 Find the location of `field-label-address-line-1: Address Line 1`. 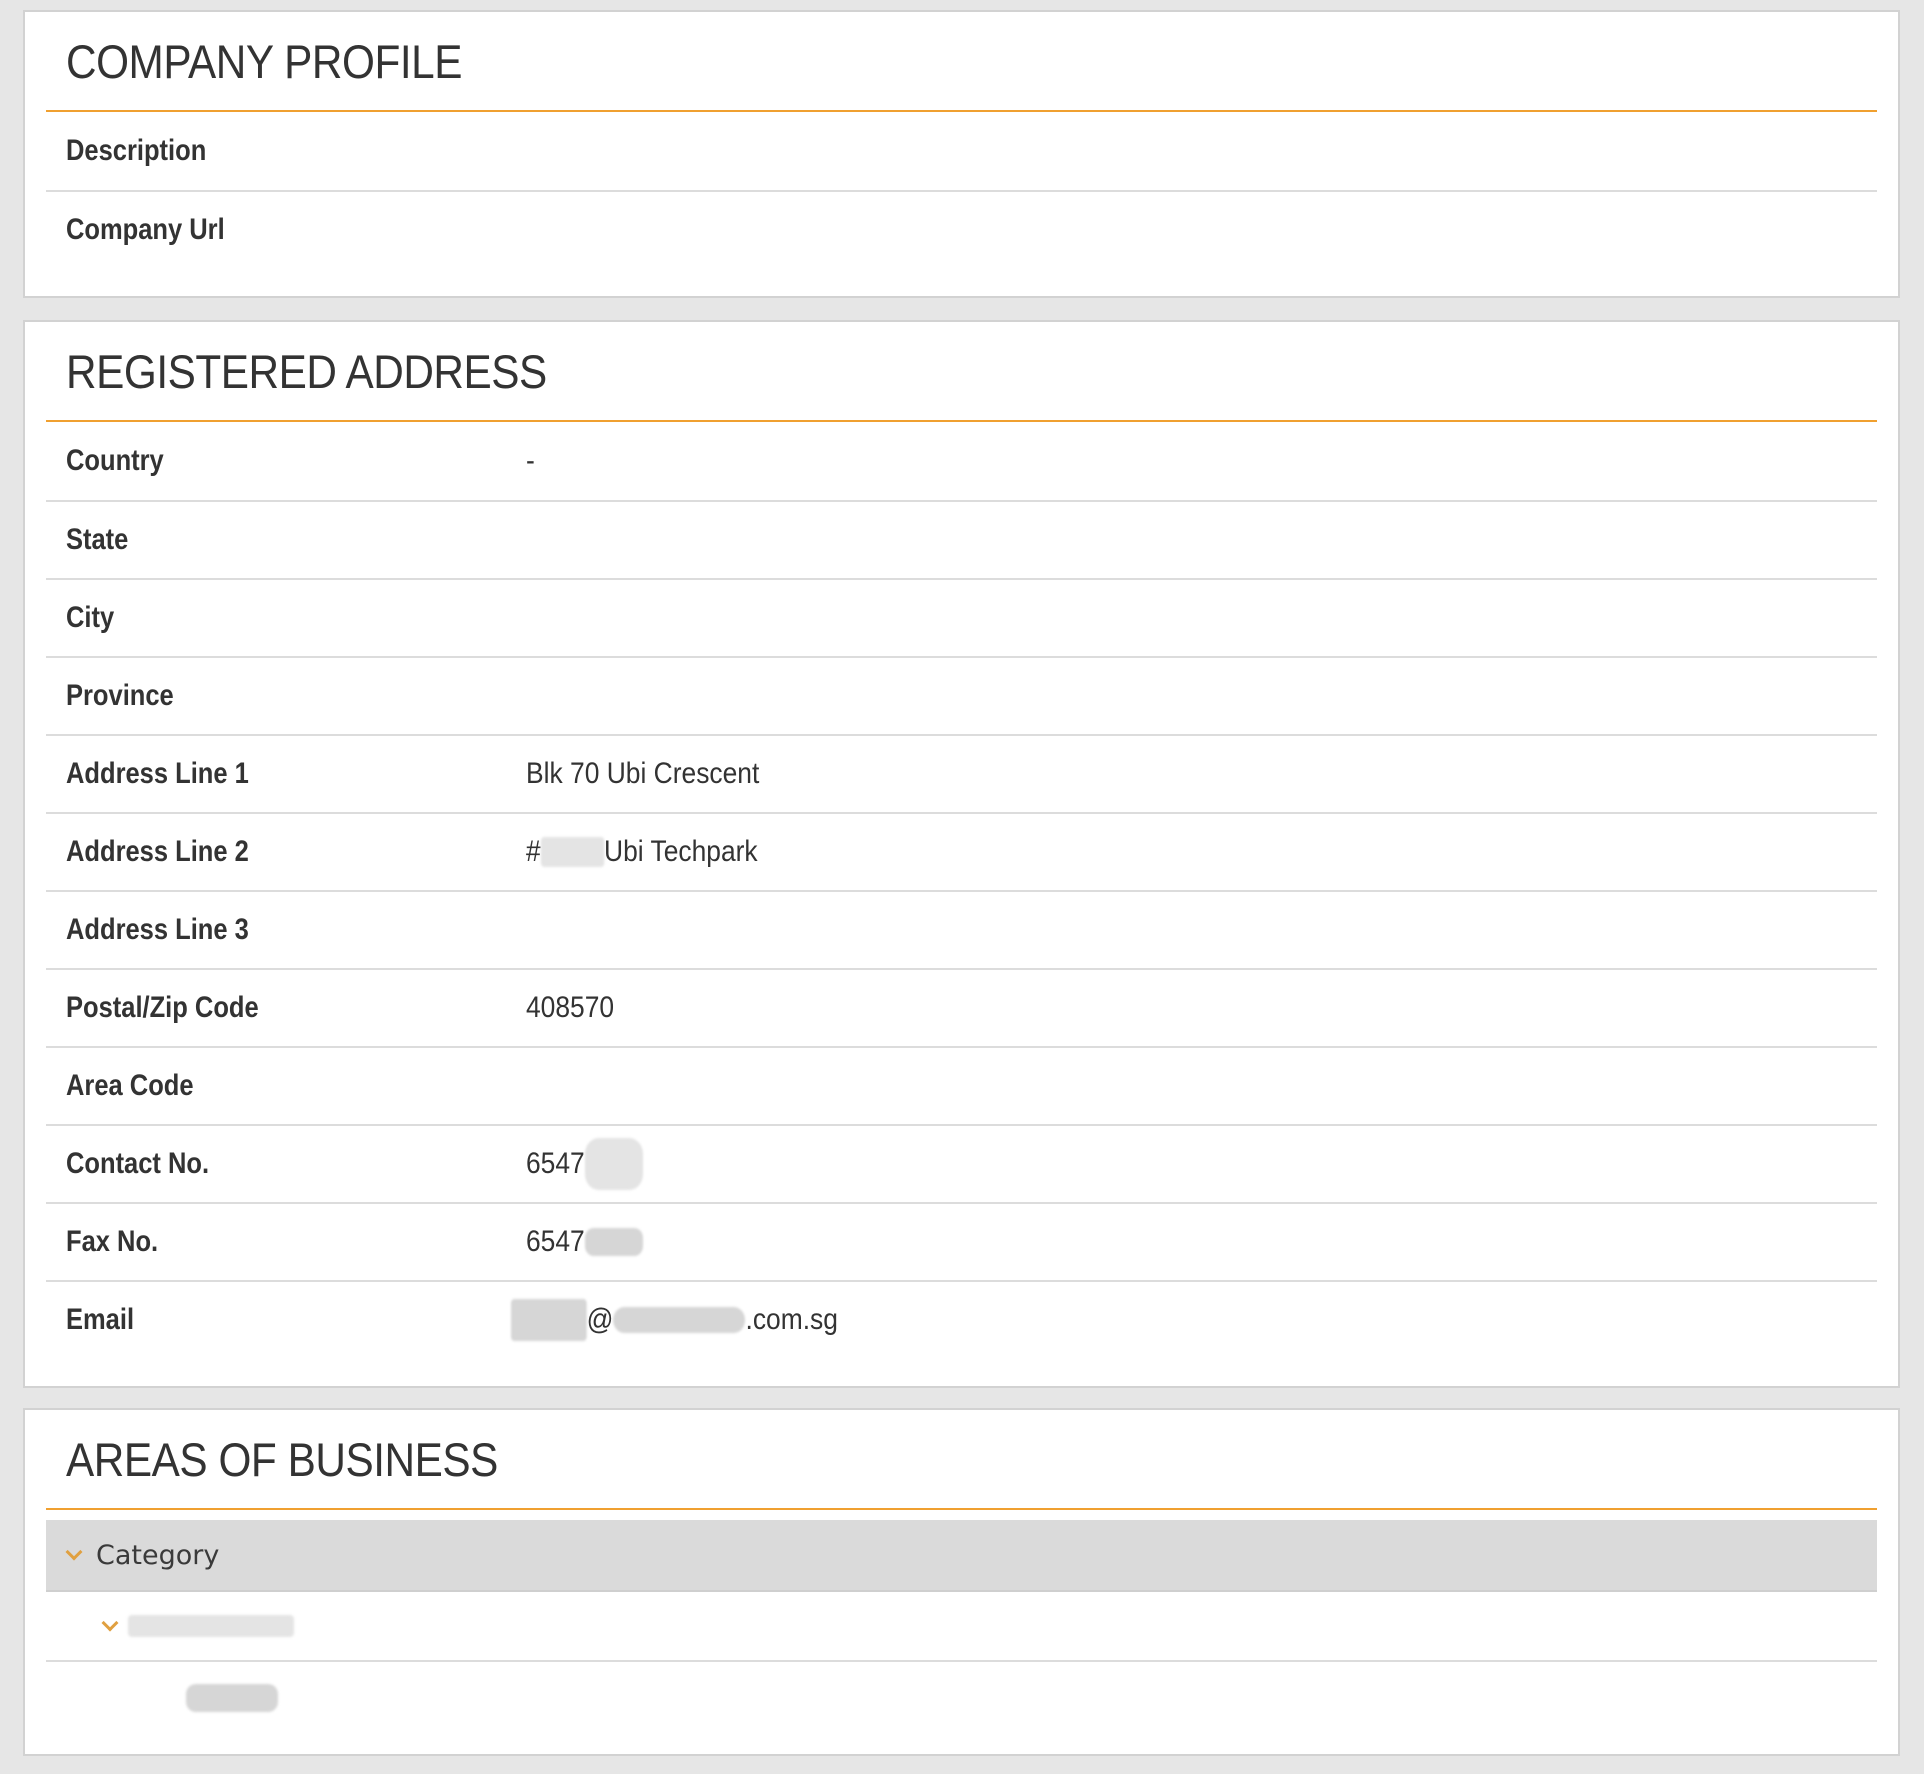

field-label-address-line-1: Address Line 1 is located at coordinates (157, 773).